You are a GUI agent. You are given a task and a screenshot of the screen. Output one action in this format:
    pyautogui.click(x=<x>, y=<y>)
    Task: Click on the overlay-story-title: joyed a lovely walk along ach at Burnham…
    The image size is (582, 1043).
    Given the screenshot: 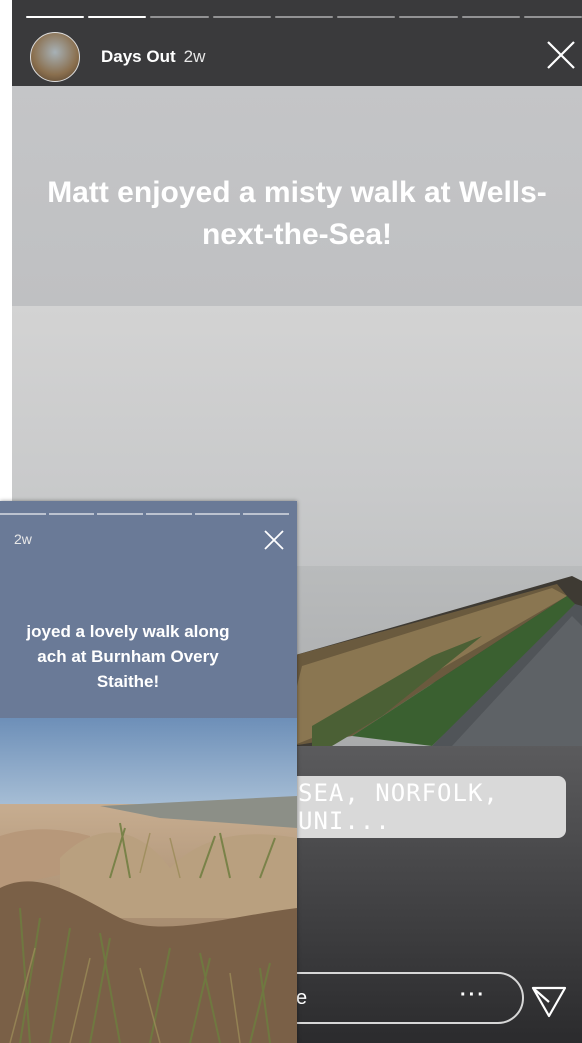 What is the action you would take?
    pyautogui.click(x=139, y=656)
    